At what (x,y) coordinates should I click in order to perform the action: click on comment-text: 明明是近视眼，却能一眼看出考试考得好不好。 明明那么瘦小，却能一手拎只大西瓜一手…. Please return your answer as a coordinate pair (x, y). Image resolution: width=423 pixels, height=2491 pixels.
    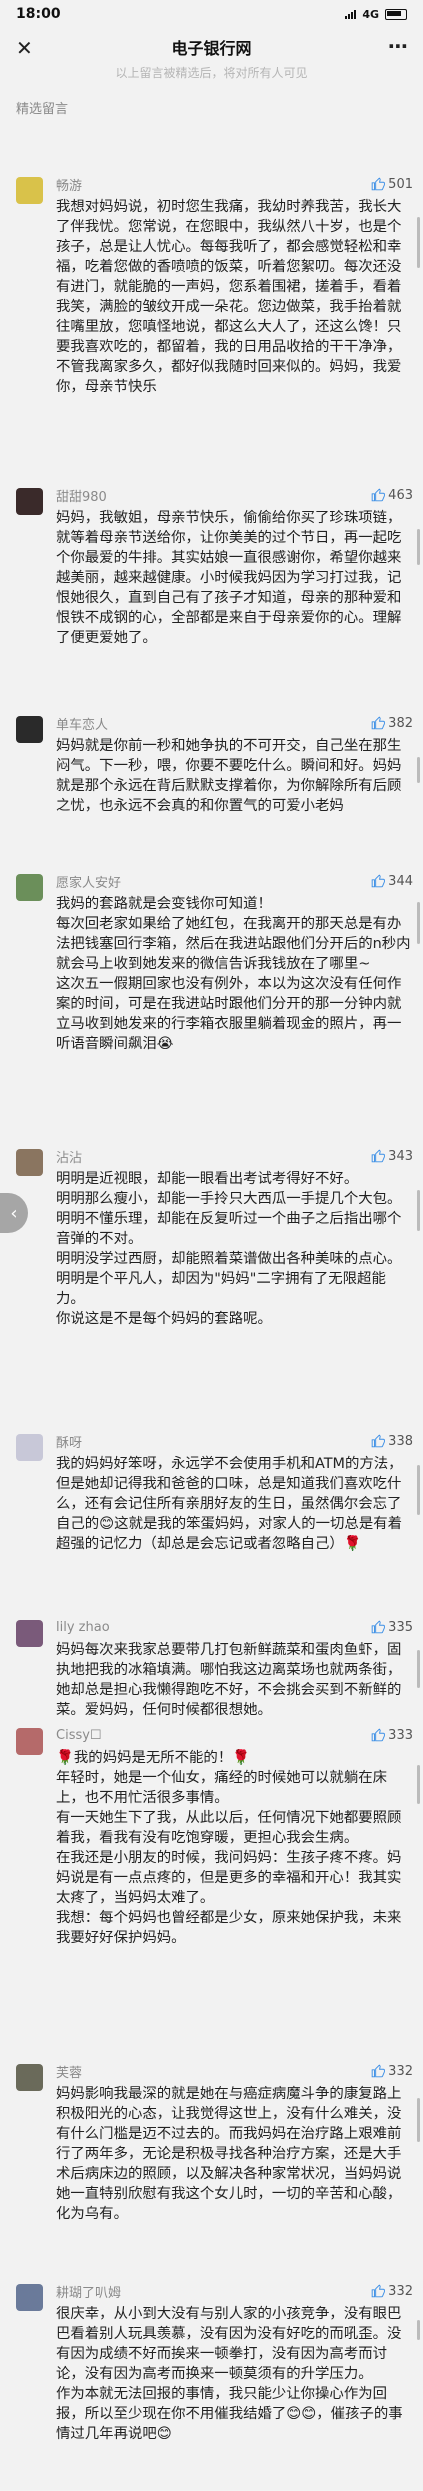
    Looking at the image, I should click on (229, 1249).